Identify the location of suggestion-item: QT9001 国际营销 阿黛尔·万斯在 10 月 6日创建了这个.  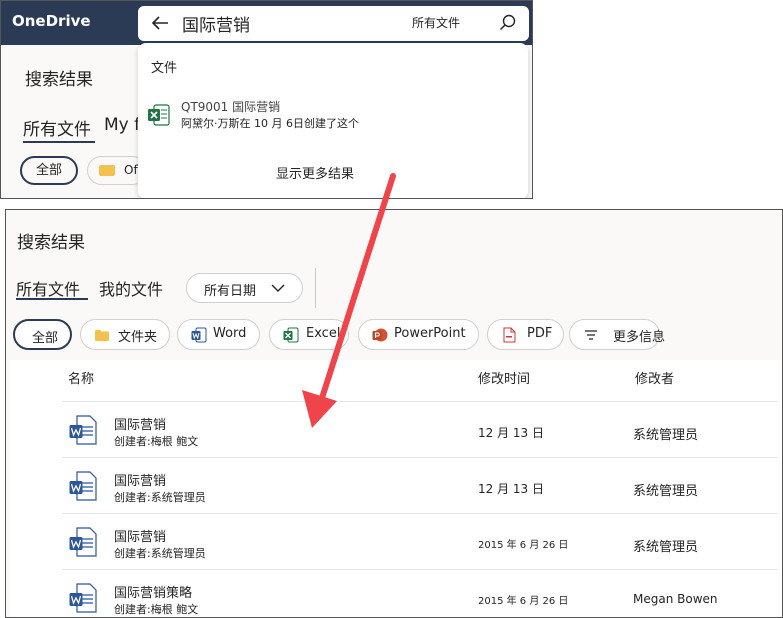
(267, 114).